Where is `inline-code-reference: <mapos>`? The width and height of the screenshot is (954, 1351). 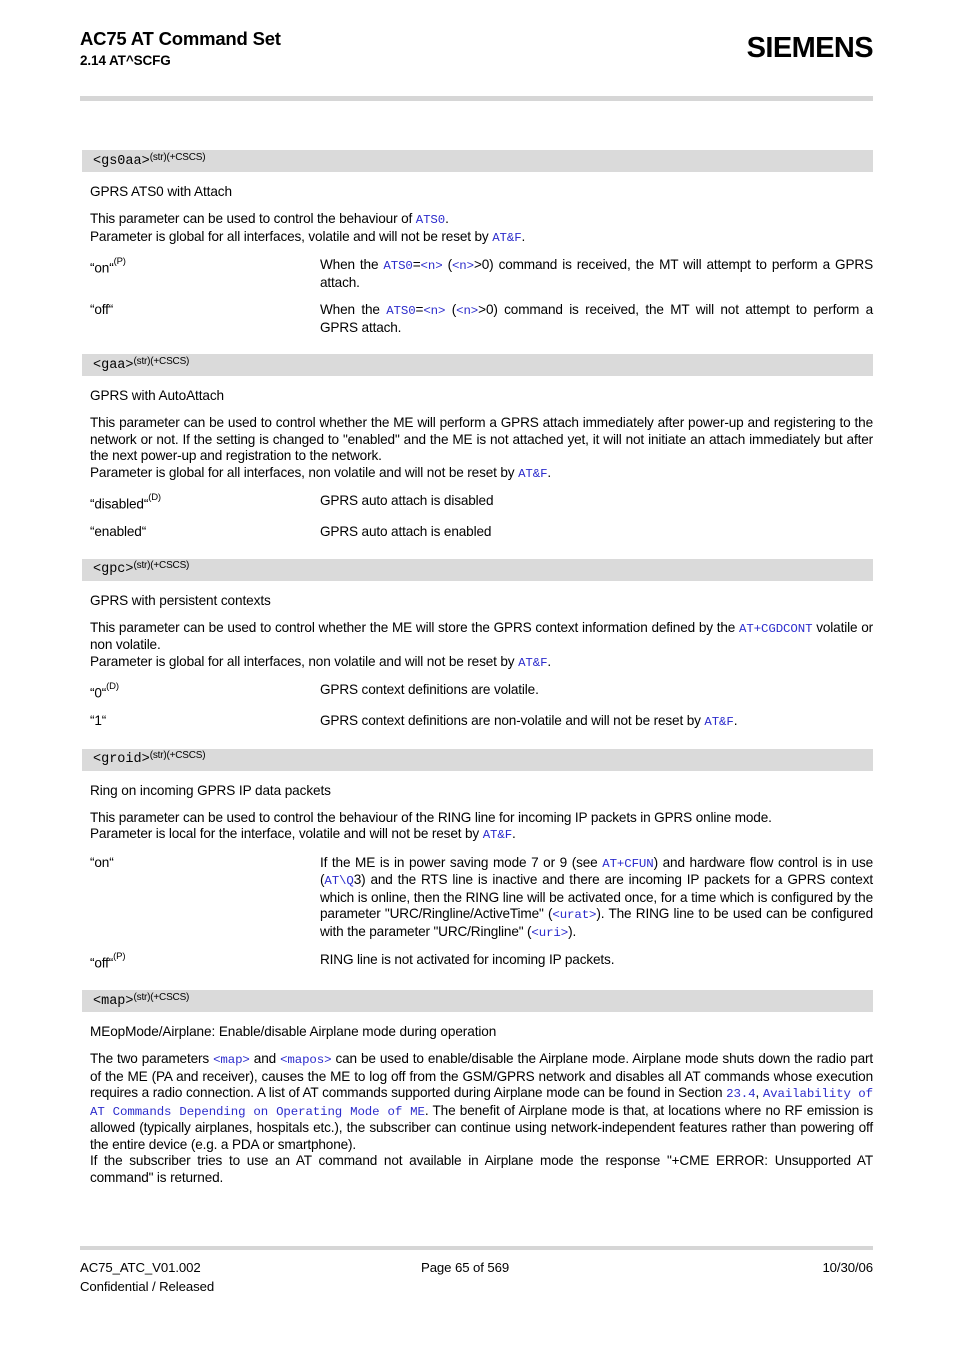
inline-code-reference: <mapos> is located at coordinates (306, 1060).